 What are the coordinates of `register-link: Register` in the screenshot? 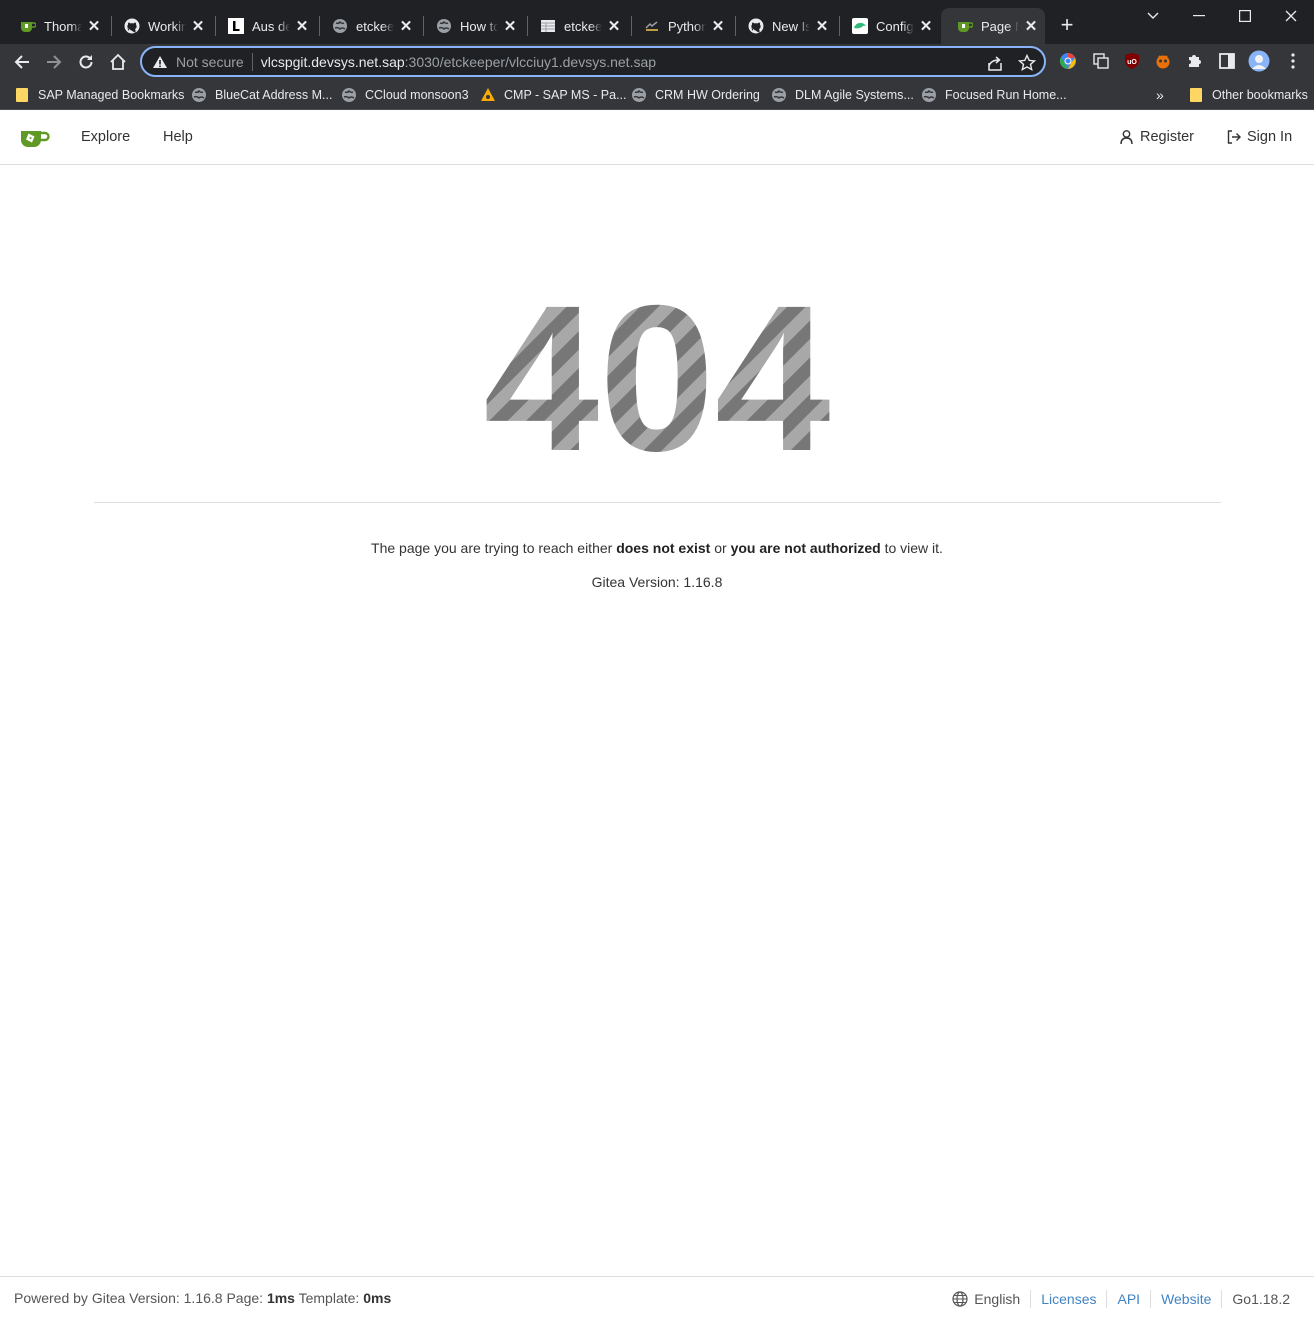 It's located at (1157, 137).